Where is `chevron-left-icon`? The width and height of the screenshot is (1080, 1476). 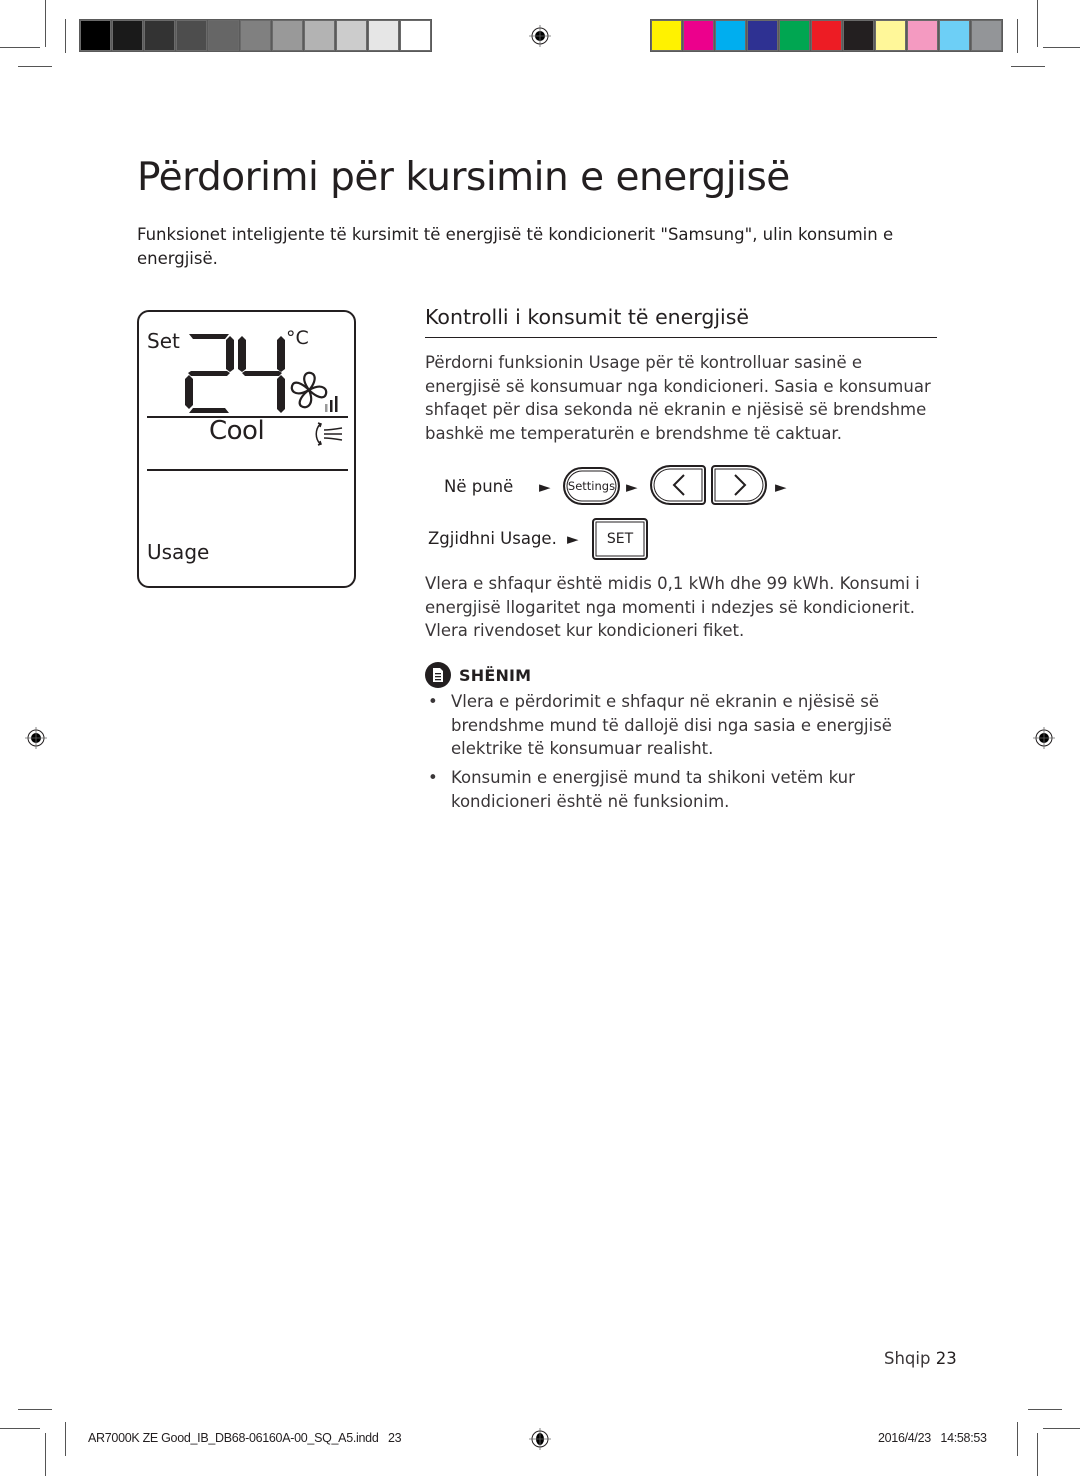
chevron-left-icon is located at coordinates (678, 485).